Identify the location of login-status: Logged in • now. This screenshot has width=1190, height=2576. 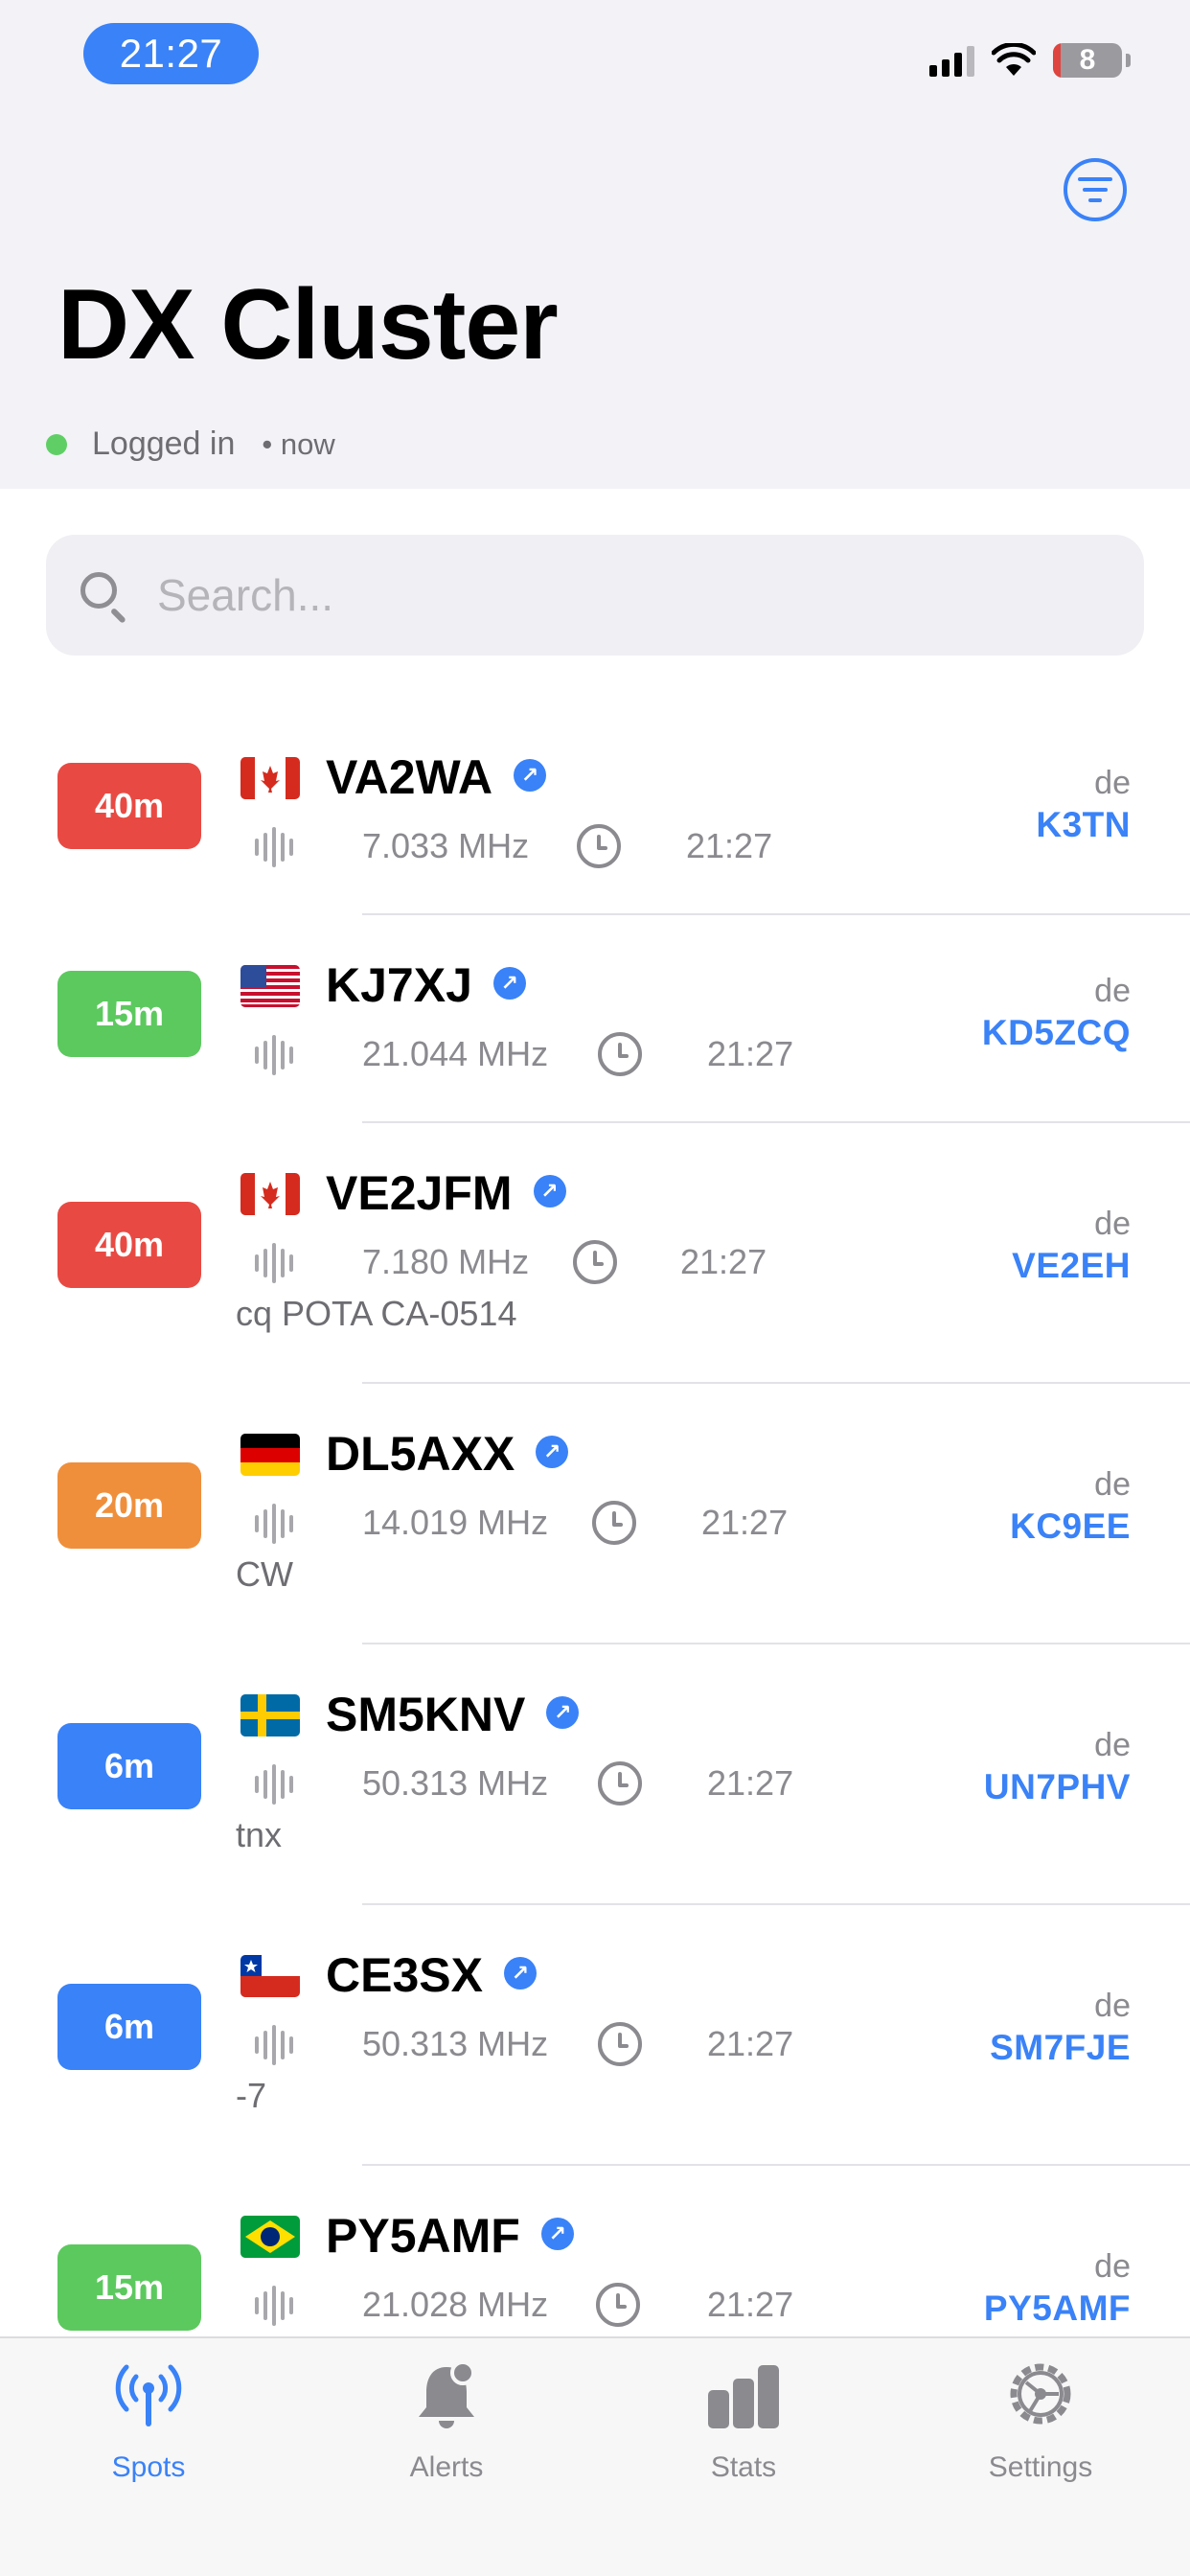
(191, 444).